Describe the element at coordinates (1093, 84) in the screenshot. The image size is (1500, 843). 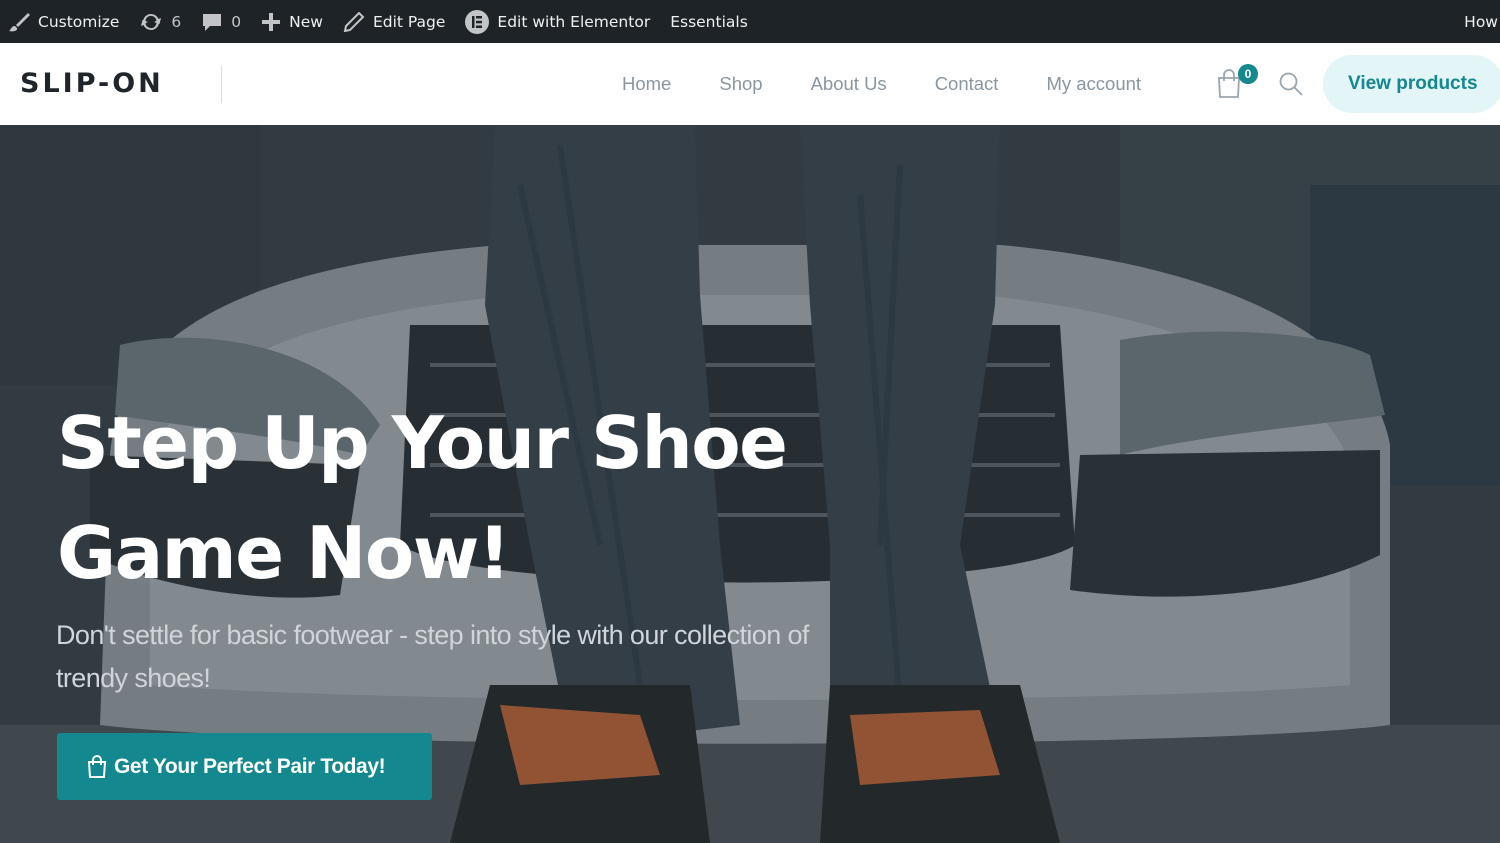
I see `nav-my-account: My account` at that location.